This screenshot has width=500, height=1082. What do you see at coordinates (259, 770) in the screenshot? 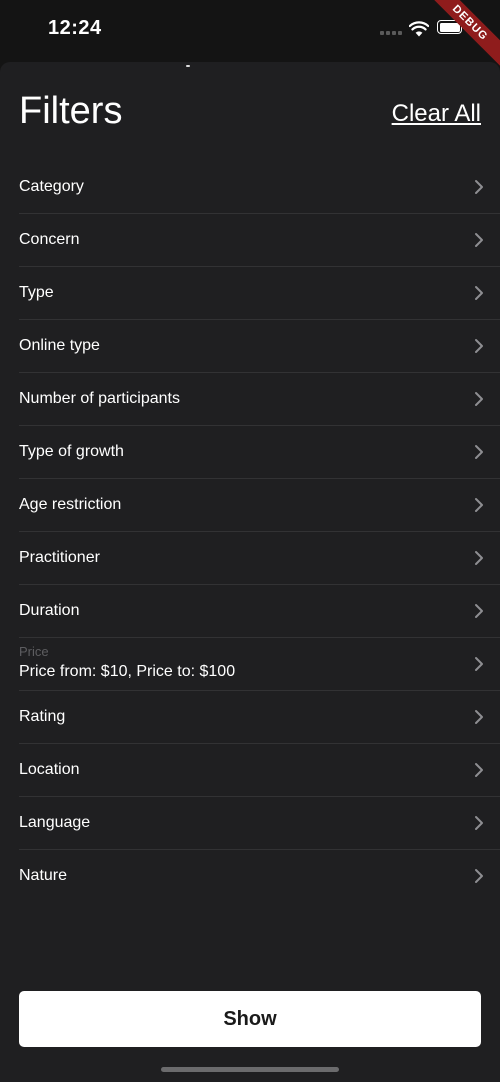
I see `filter-item-location: Location` at bounding box center [259, 770].